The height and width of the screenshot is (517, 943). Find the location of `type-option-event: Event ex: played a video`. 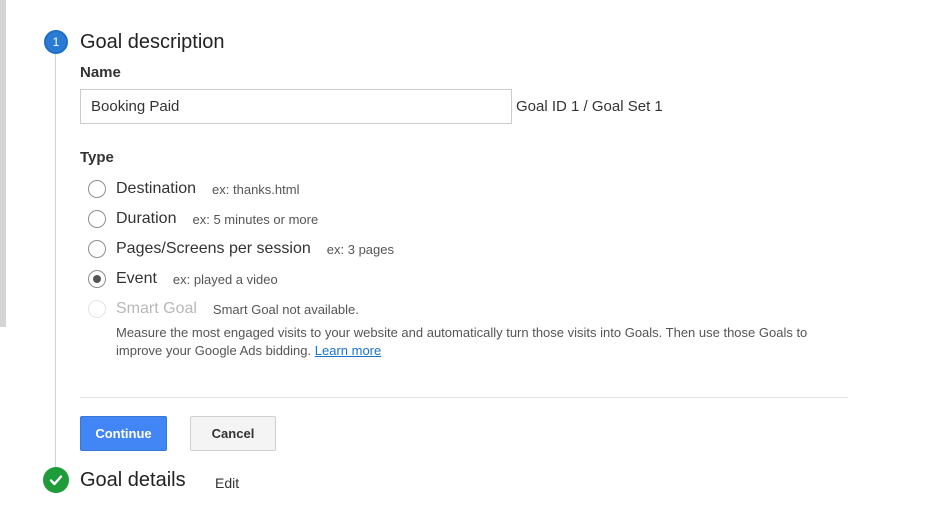

type-option-event: Event ex: played a video is located at coordinates (183, 279).